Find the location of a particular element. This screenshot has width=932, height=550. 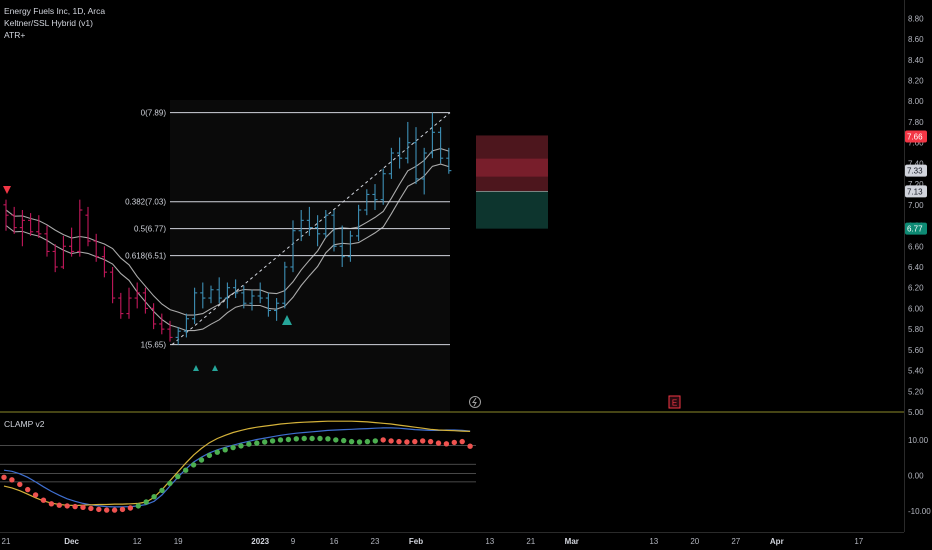

price-badge-label: 7.33 is located at coordinates (915, 171).